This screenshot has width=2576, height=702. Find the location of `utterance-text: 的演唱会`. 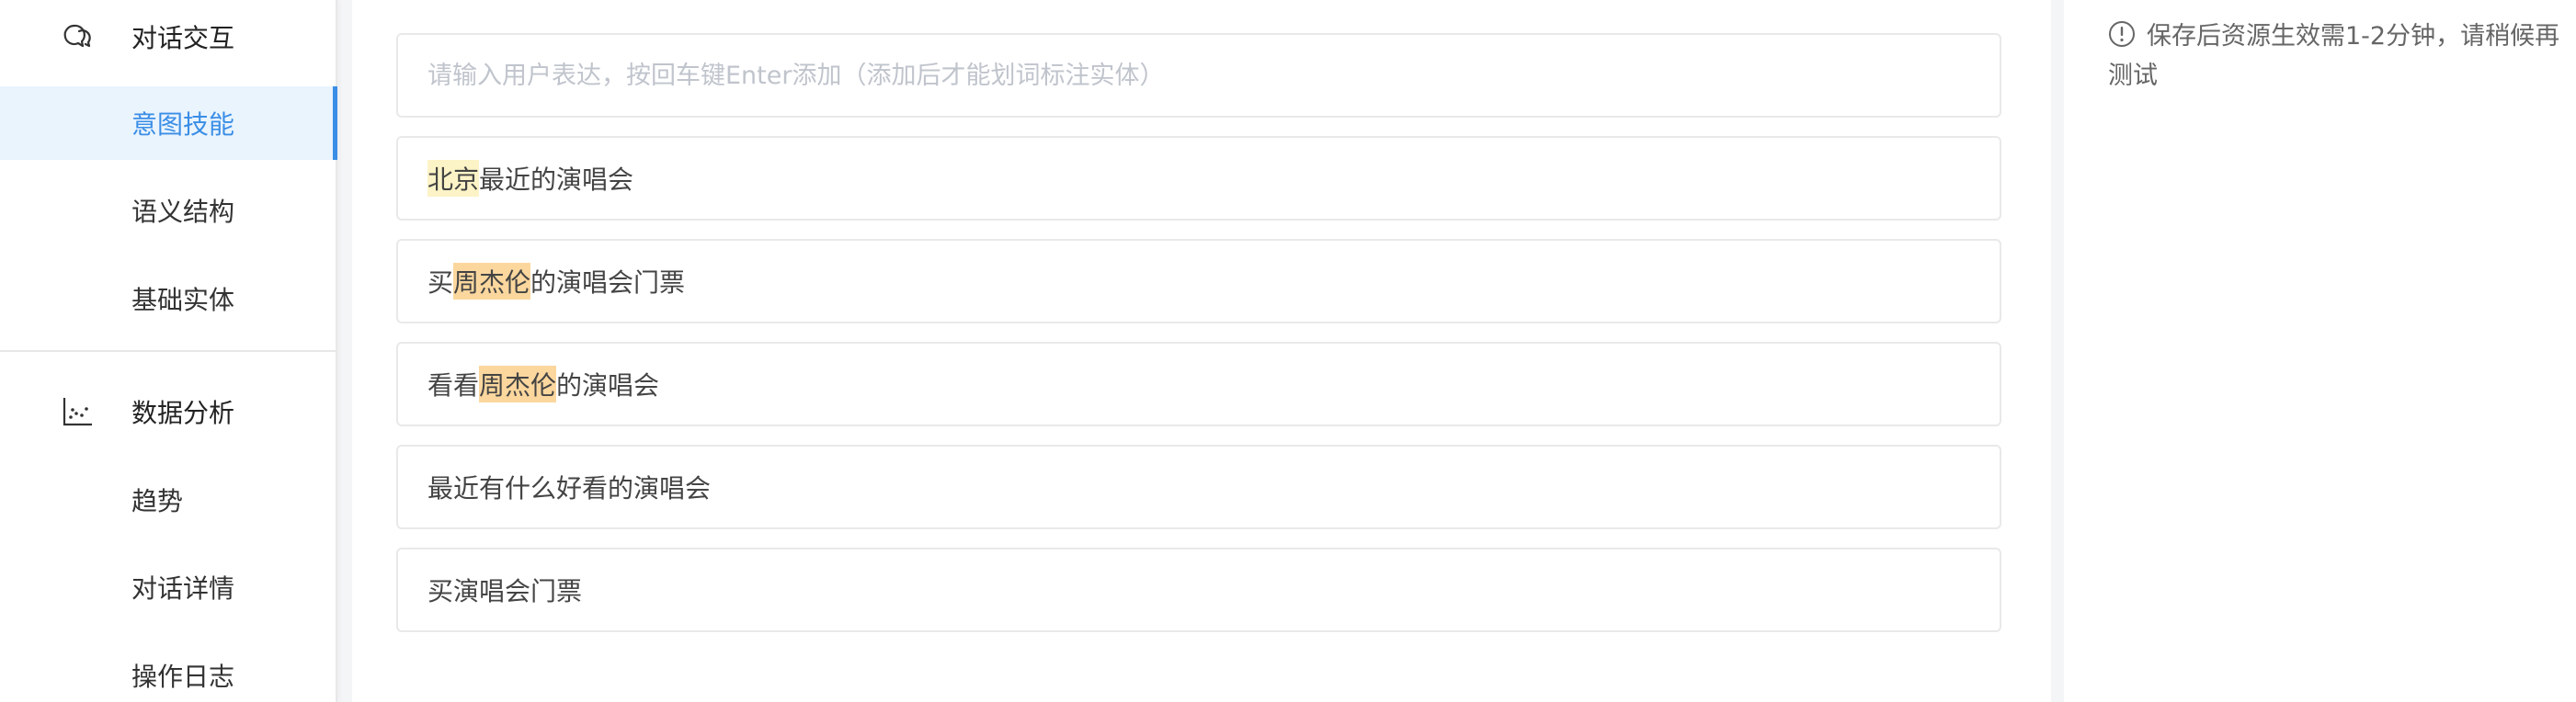

utterance-text: 的演唱会 is located at coordinates (608, 385).